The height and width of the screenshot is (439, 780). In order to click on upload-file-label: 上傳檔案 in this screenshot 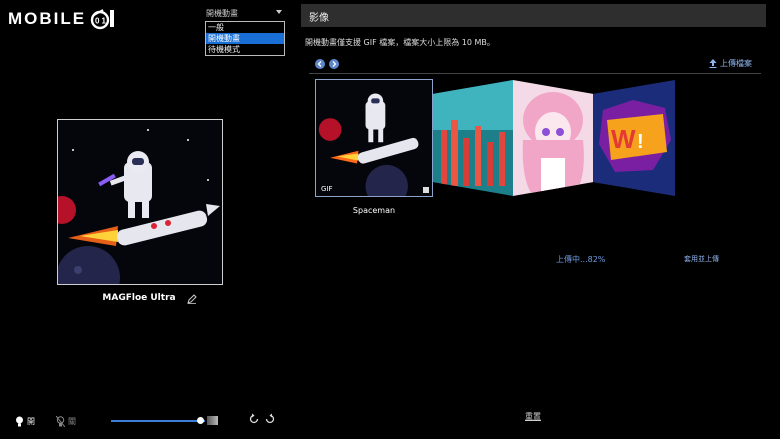, I will do `click(736, 63)`.